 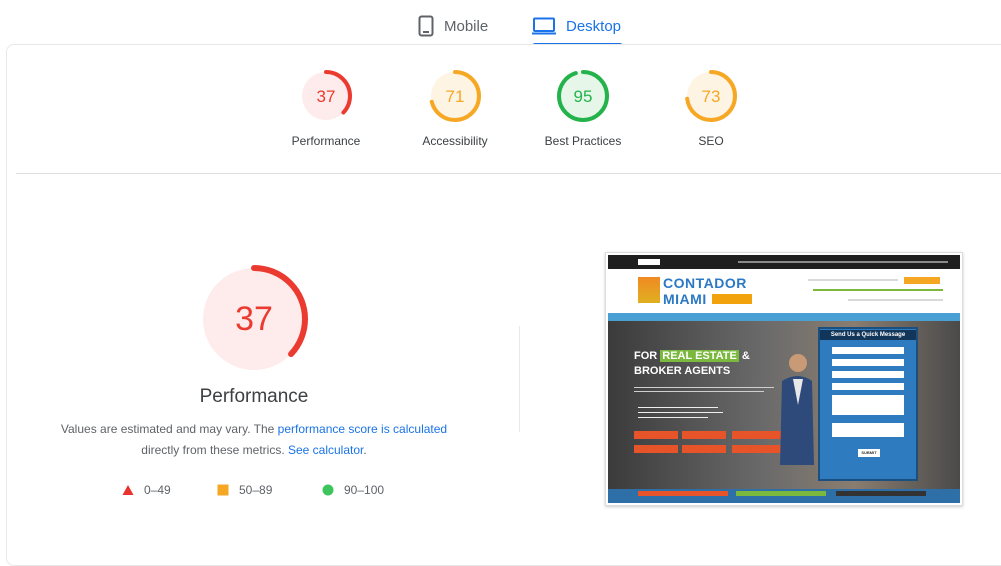 I want to click on performance-score-link: performance score is calculated, so click(x=362, y=429).